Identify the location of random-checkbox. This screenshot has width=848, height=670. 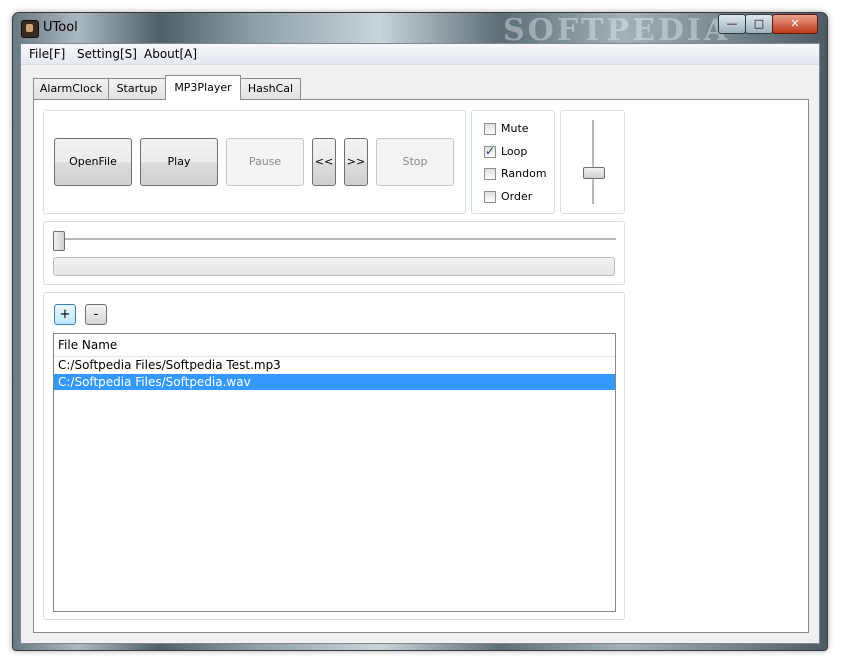
(490, 174).